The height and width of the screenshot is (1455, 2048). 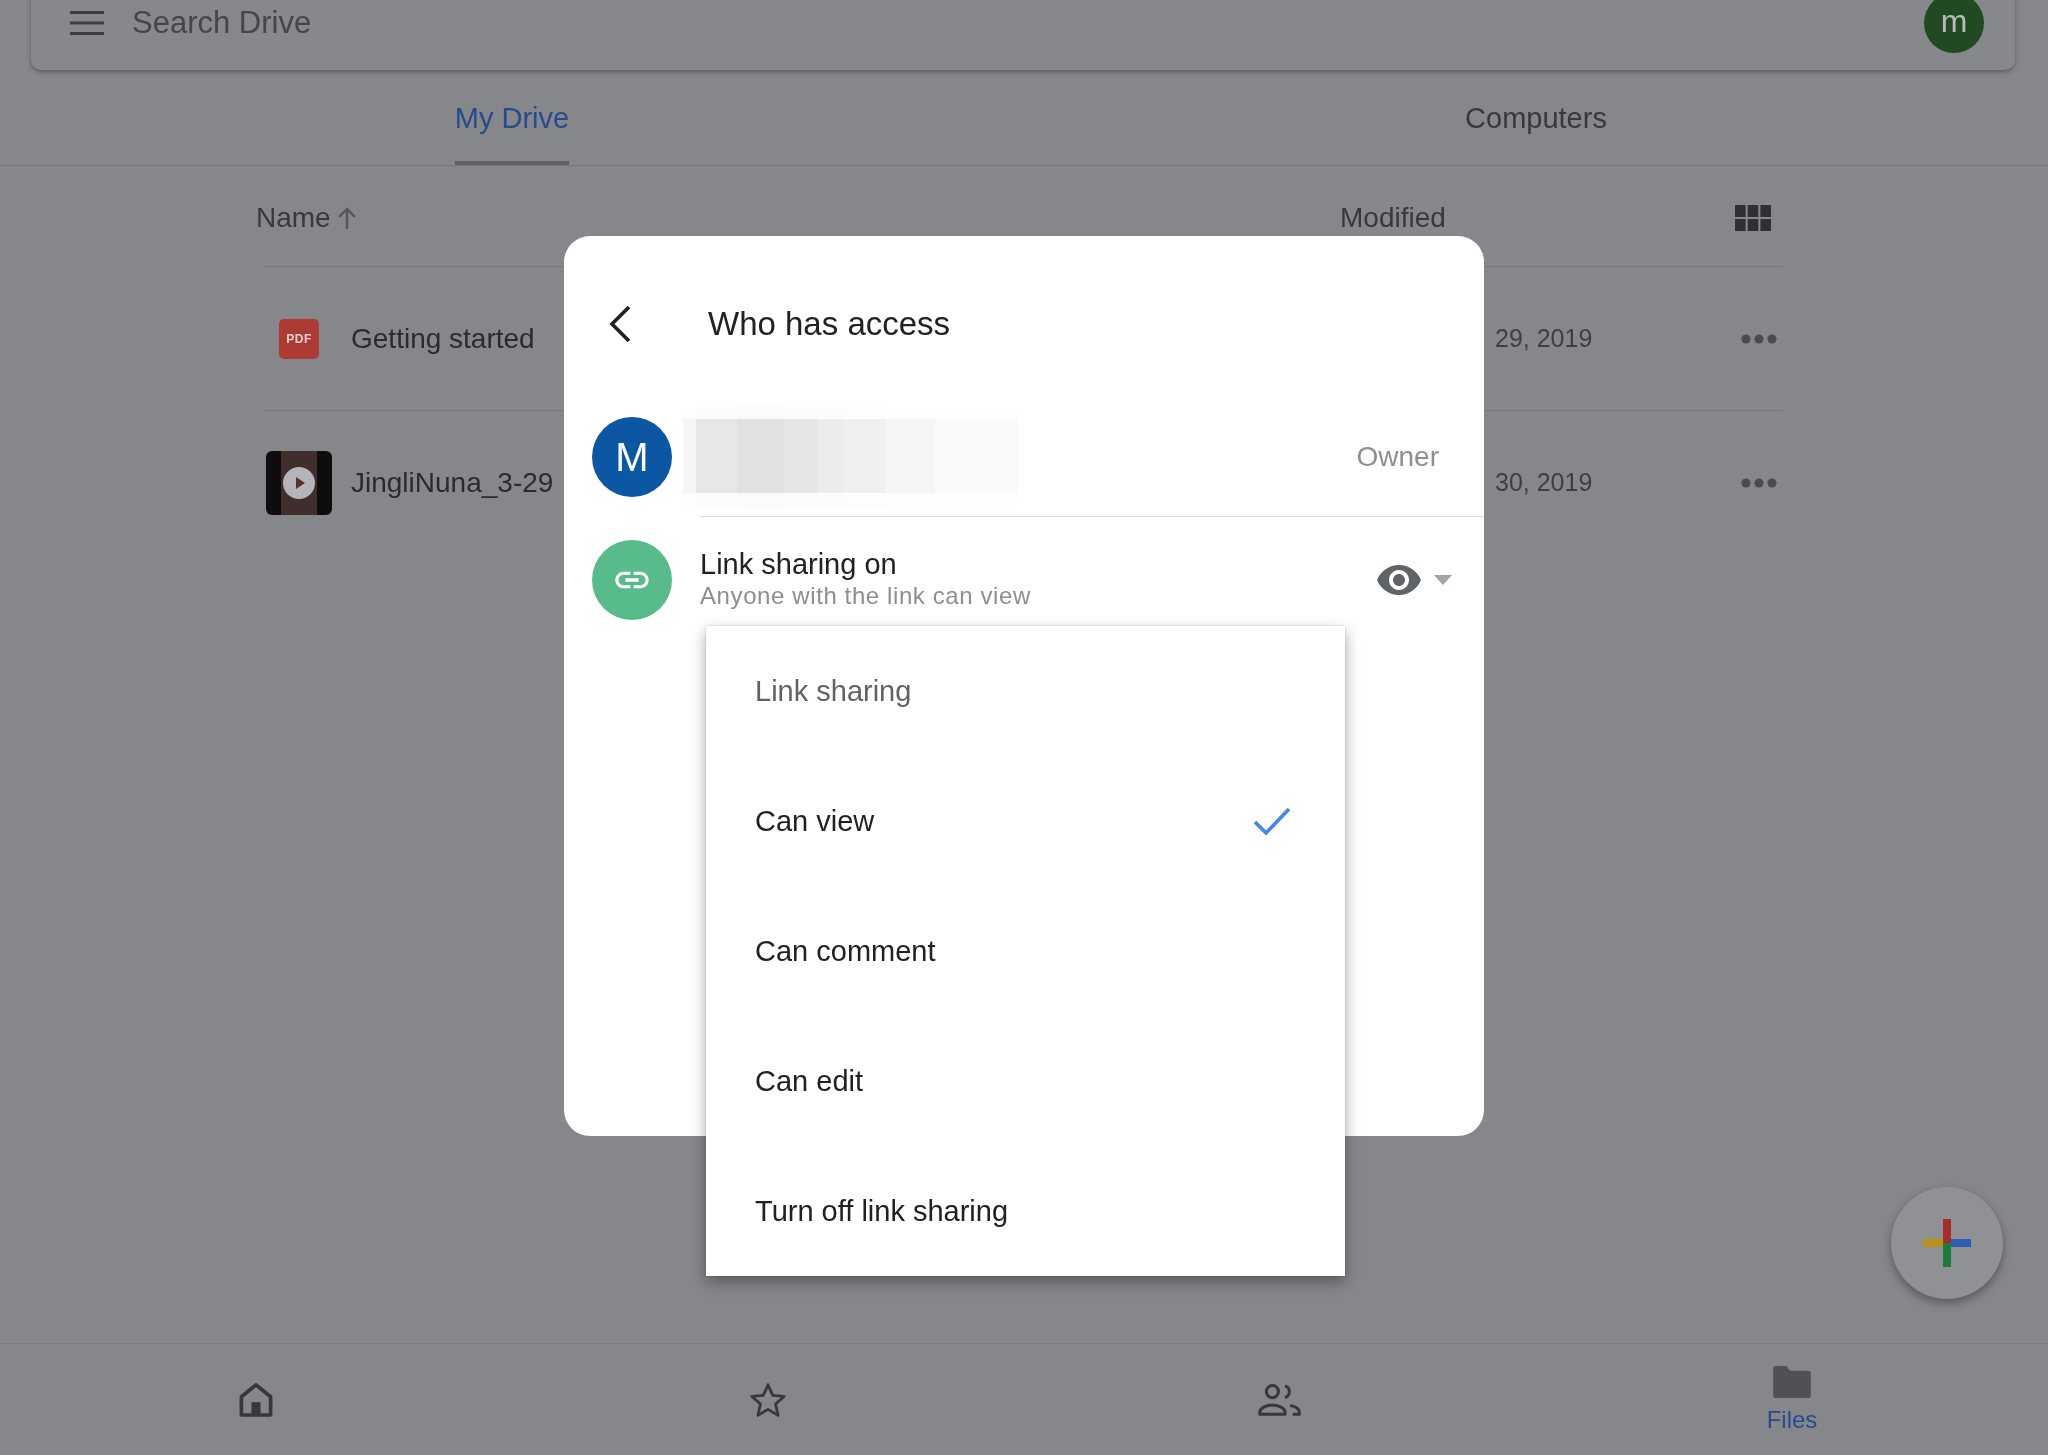 What do you see at coordinates (1025, 1081) in the screenshot?
I see `menu-option: Can edit` at bounding box center [1025, 1081].